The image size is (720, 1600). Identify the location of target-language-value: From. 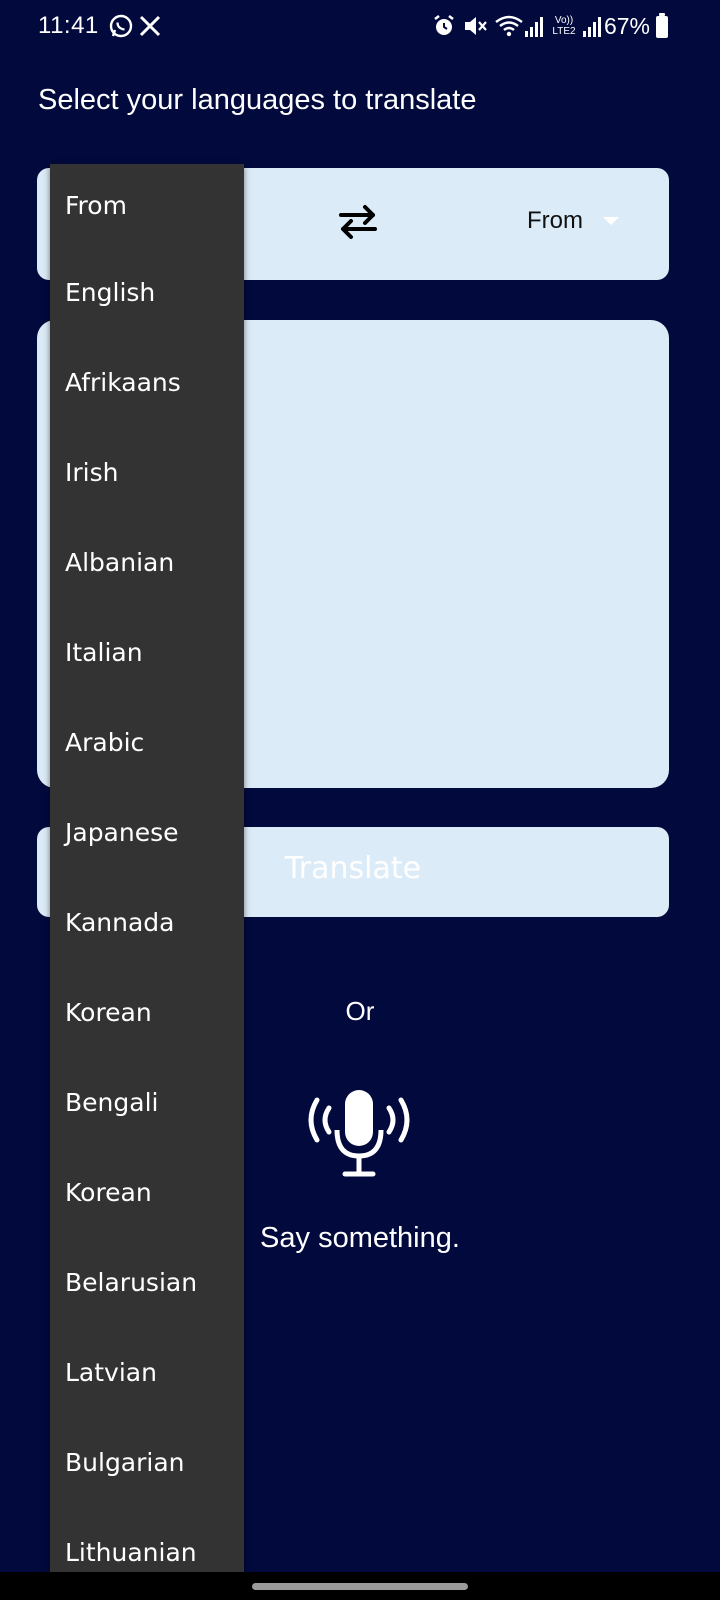
(555, 220).